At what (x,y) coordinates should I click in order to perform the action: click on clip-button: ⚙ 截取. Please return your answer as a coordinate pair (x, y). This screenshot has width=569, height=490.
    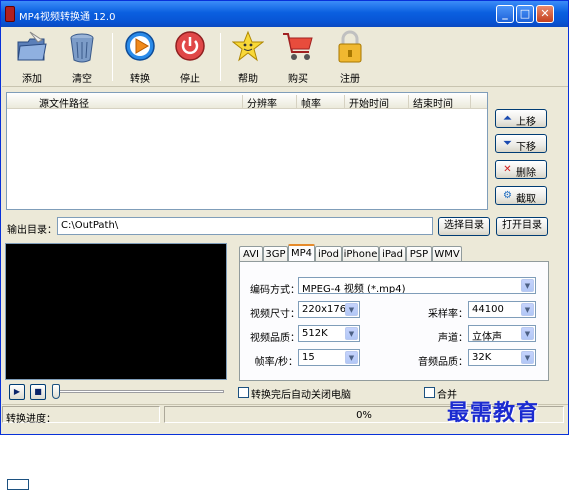
    Looking at the image, I should click on (521, 195).